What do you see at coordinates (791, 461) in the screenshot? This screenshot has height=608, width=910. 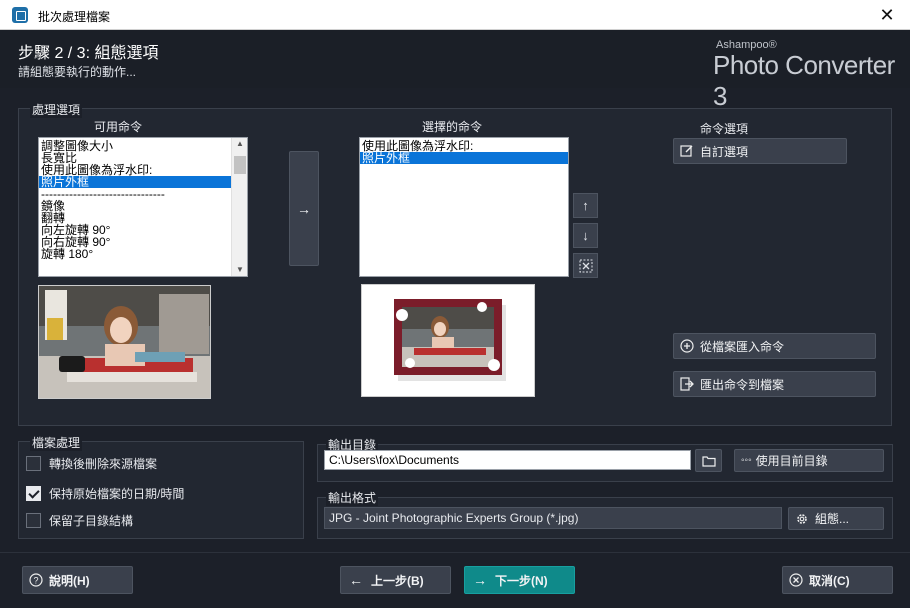 I see `use-current-directory-label: 使用目前目錄` at bounding box center [791, 461].